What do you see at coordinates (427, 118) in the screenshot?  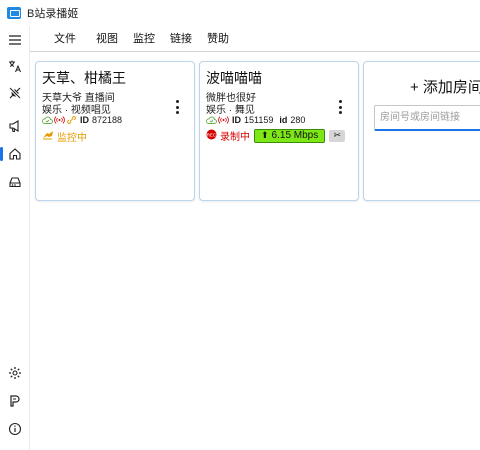 I see `room-id-input` at bounding box center [427, 118].